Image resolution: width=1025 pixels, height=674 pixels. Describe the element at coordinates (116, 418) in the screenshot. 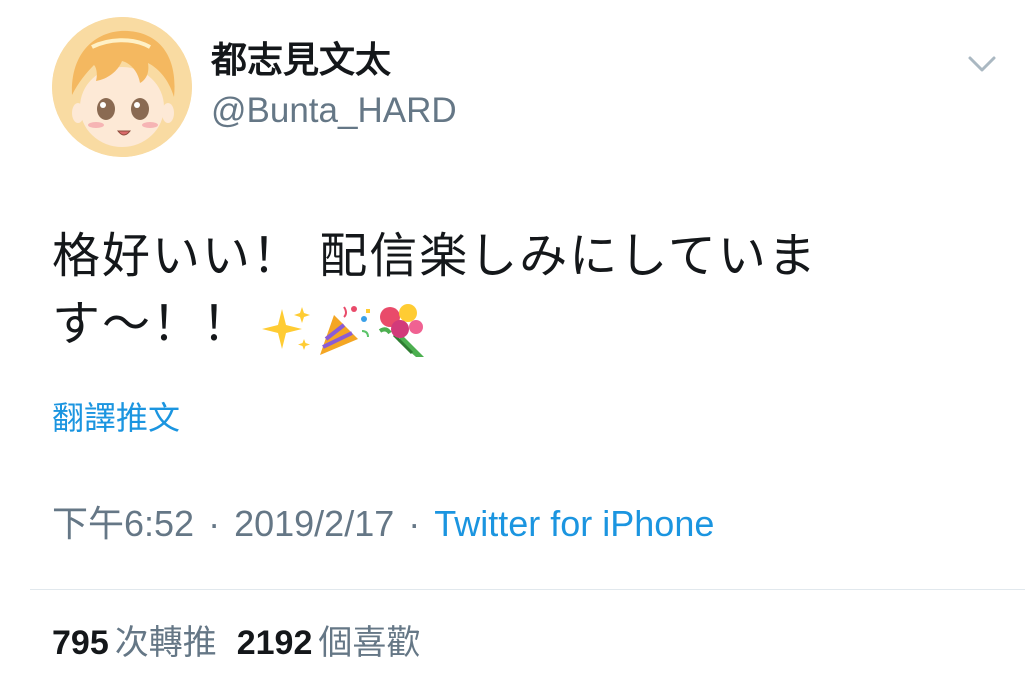

I see `translate-tweet-link: 翻譯推文` at that location.